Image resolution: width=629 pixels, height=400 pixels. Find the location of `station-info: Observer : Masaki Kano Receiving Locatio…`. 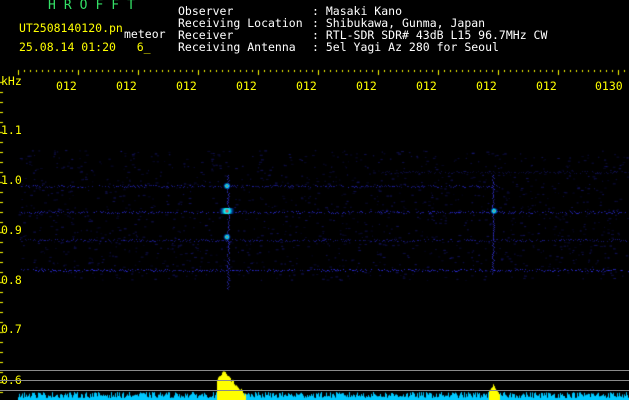

station-info: Observer : Masaki Kano Receiving Locatio… is located at coordinates (362, 29).